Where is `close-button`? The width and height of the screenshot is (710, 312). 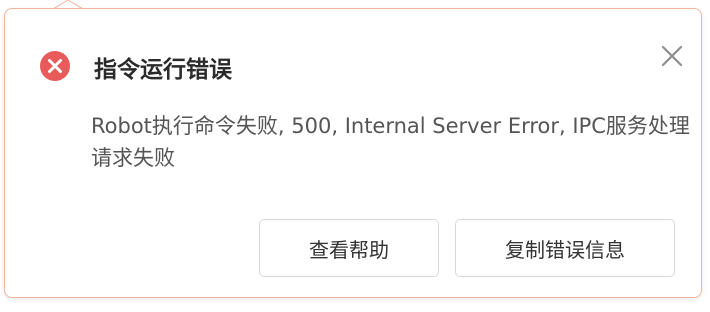
close-button is located at coordinates (672, 56).